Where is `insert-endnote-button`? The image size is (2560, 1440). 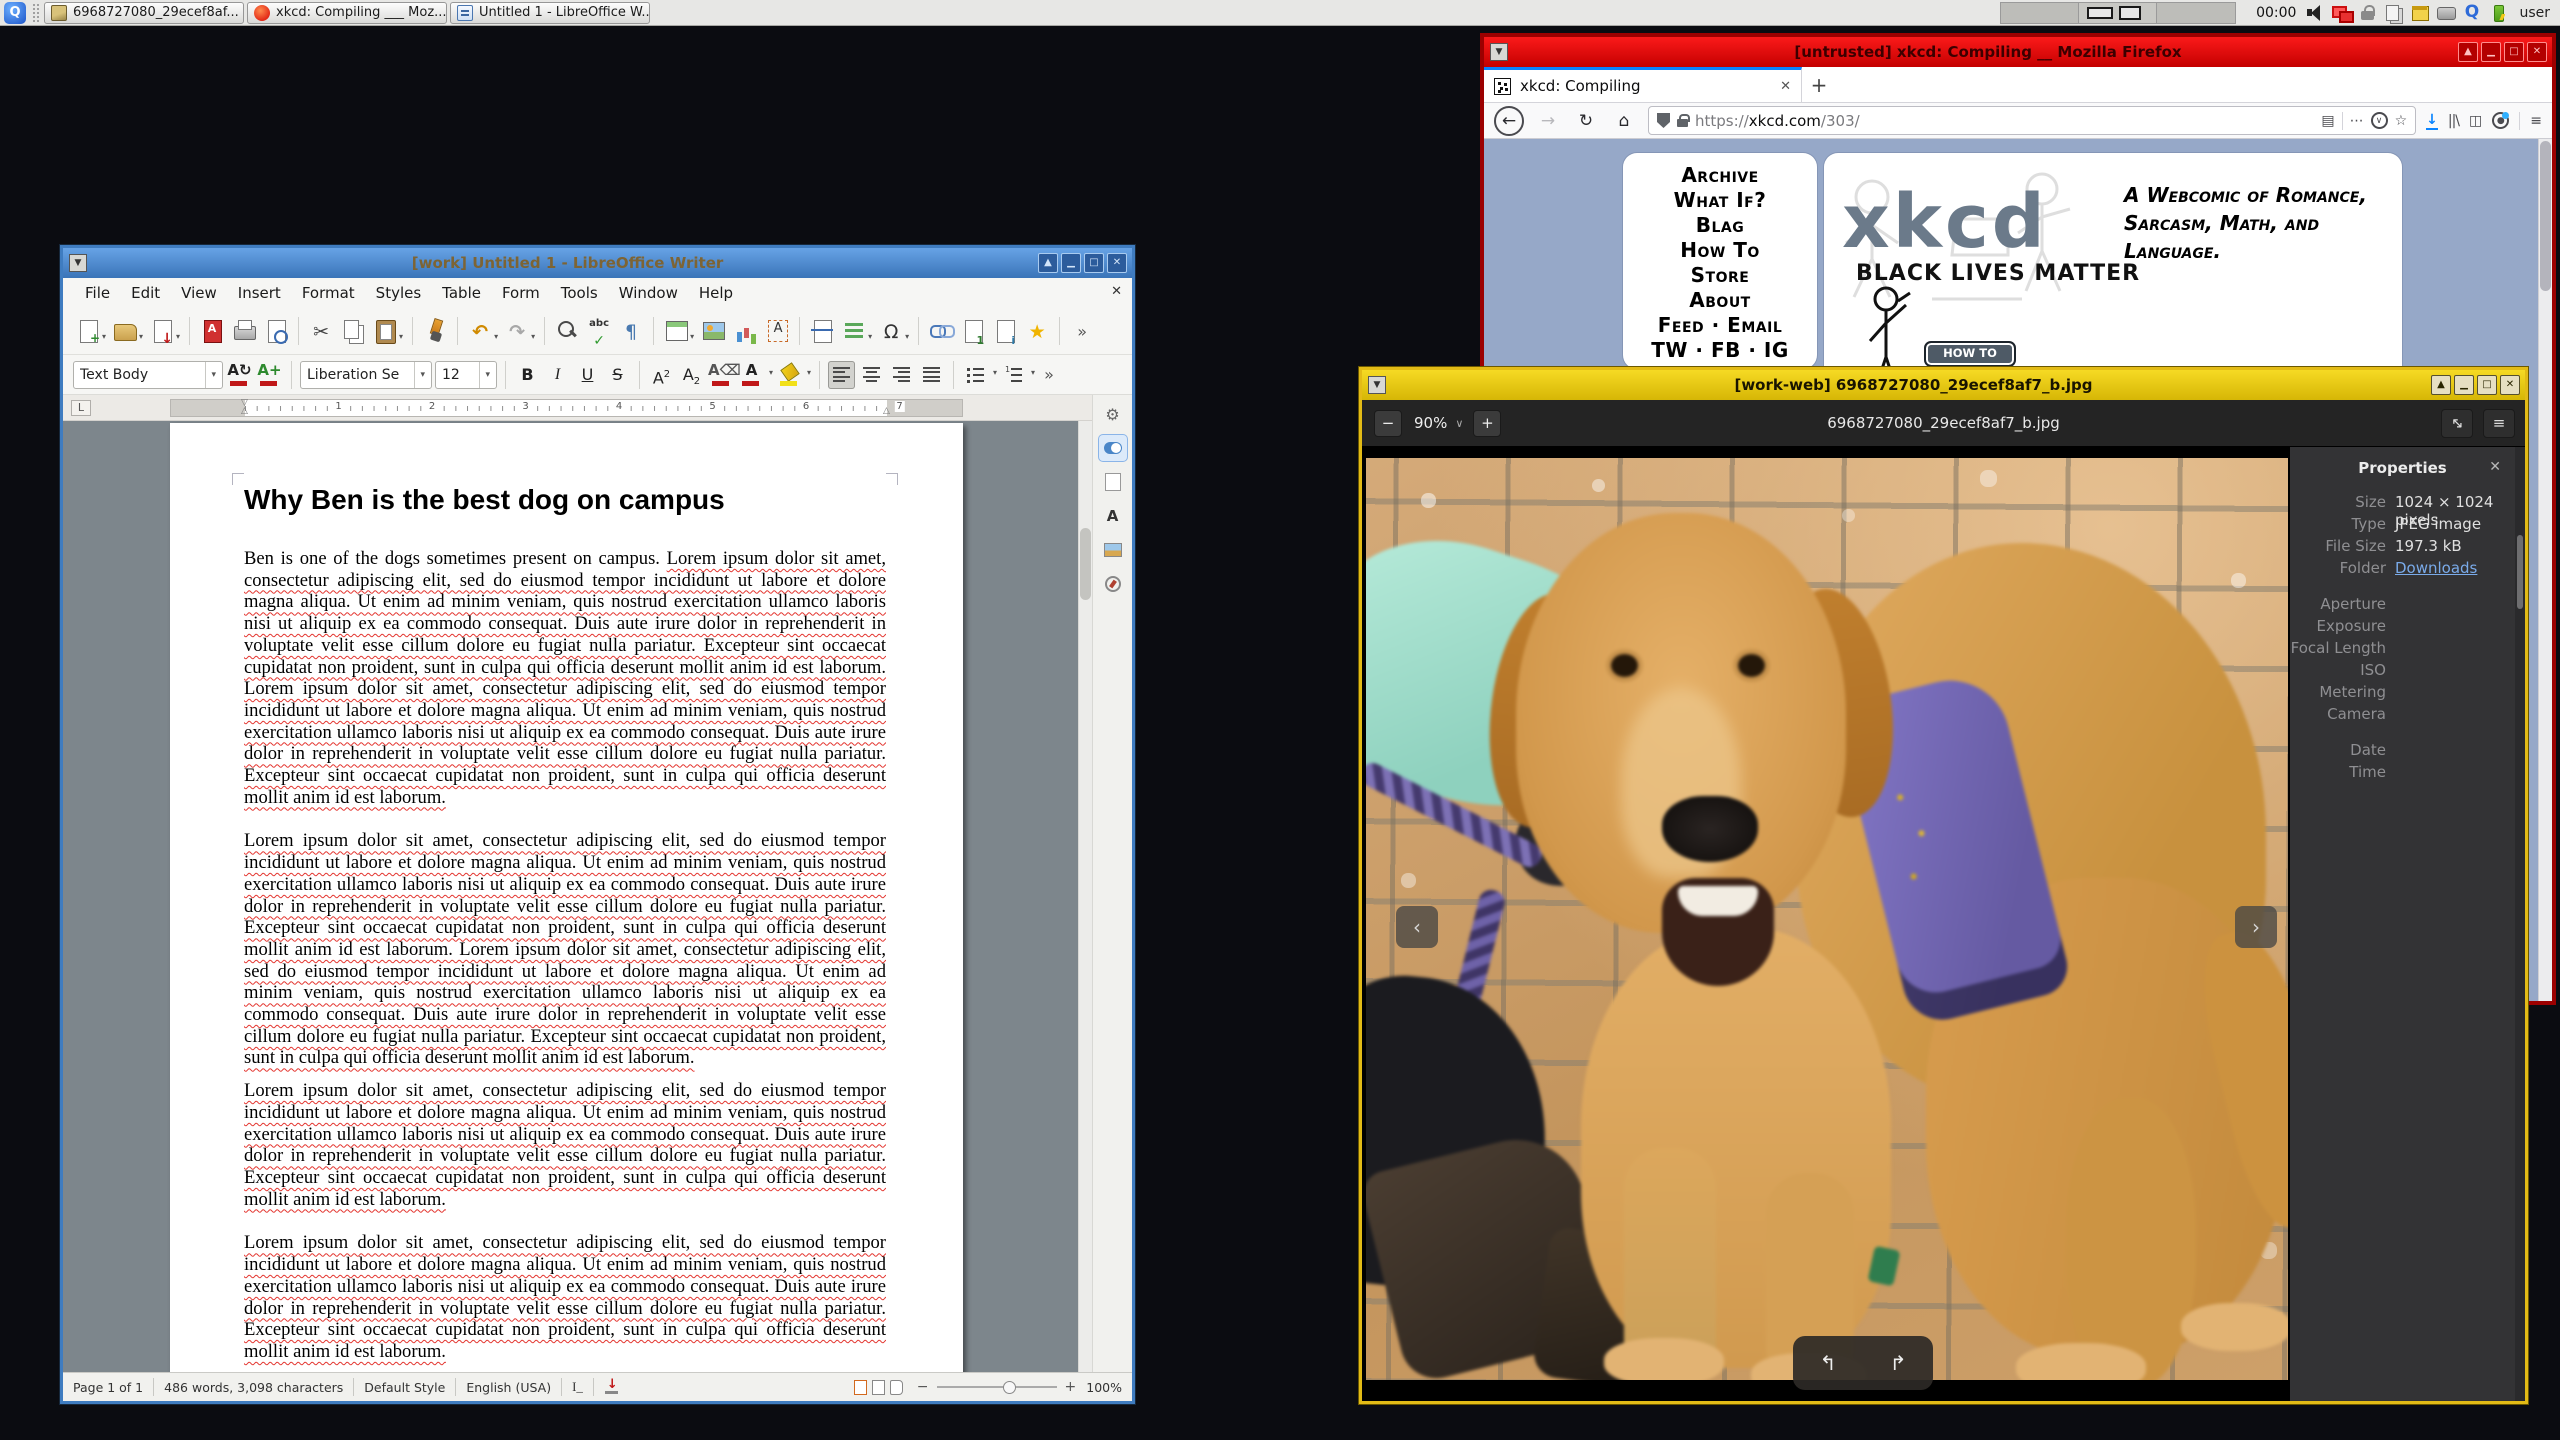
insert-endnote-button is located at coordinates (1005, 331).